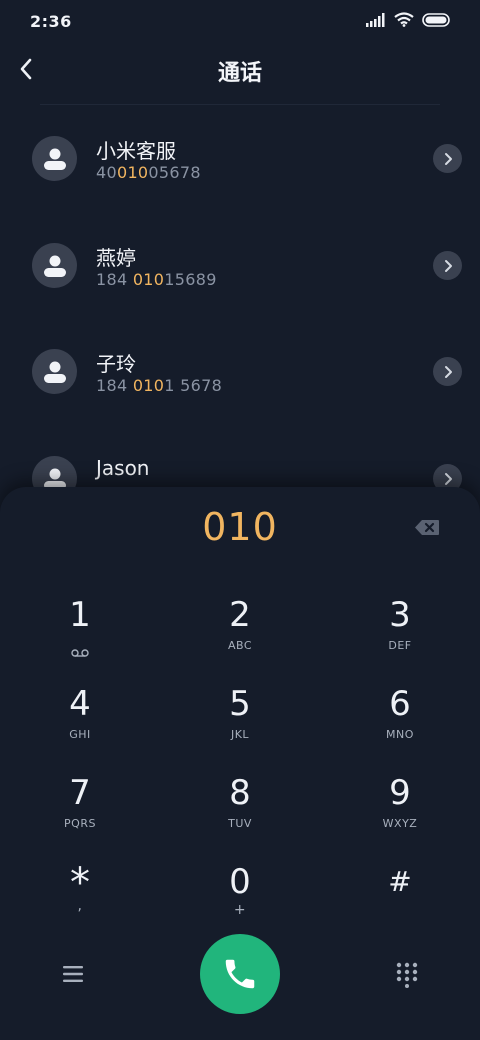  I want to click on key-digit: 2, so click(240, 615).